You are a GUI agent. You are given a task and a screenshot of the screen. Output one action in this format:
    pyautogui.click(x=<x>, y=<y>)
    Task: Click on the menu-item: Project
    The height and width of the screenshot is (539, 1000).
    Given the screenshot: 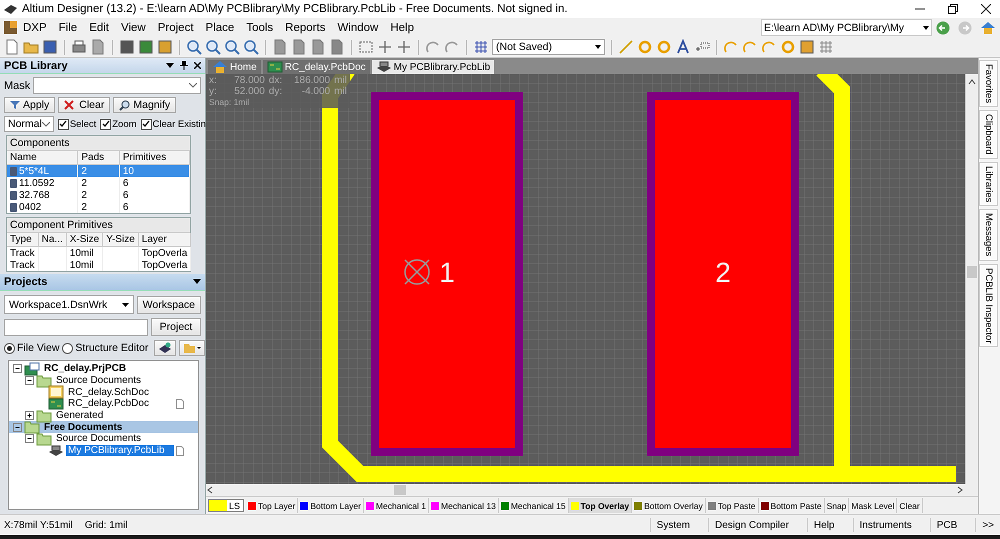 What is the action you would take?
    pyautogui.click(x=176, y=27)
    